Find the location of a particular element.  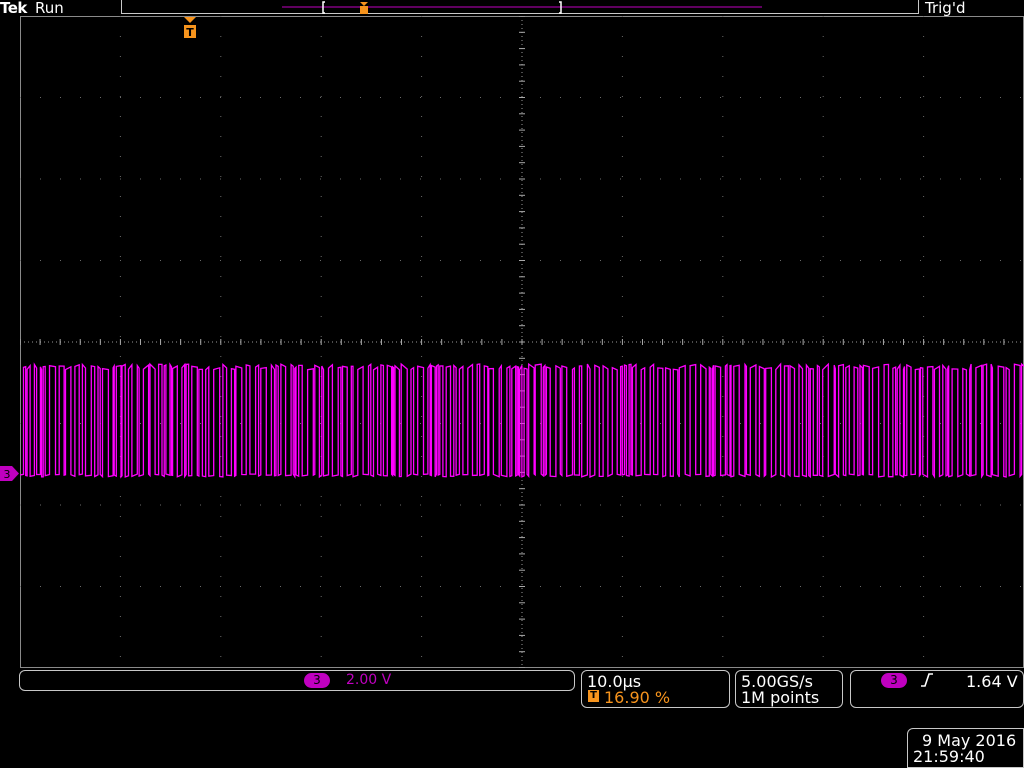

trigger-channel-badge: 3 is located at coordinates (894, 680).